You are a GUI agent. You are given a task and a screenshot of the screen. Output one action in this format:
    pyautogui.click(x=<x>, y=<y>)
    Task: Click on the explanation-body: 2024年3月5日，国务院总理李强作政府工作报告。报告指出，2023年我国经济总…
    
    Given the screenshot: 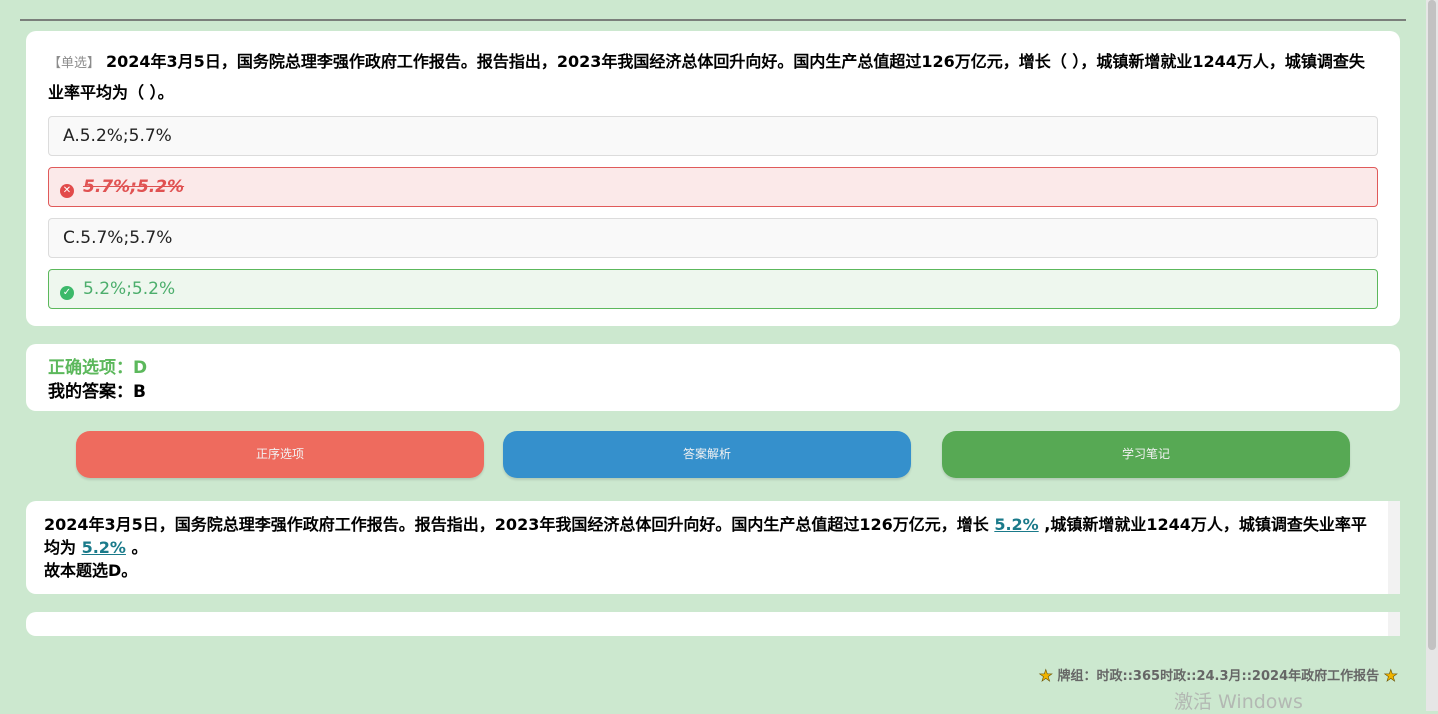 What is the action you would take?
    pyautogui.click(x=713, y=536)
    